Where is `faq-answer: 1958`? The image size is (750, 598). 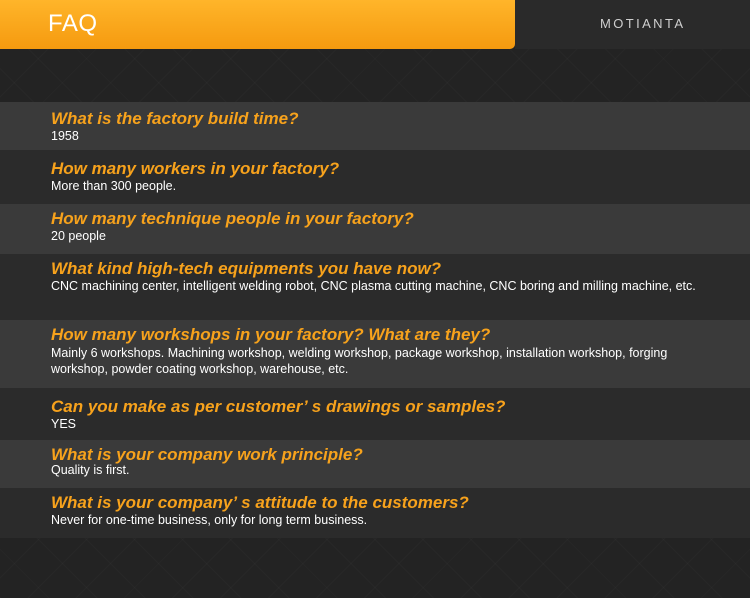
faq-answer: 1958 is located at coordinates (65, 136).